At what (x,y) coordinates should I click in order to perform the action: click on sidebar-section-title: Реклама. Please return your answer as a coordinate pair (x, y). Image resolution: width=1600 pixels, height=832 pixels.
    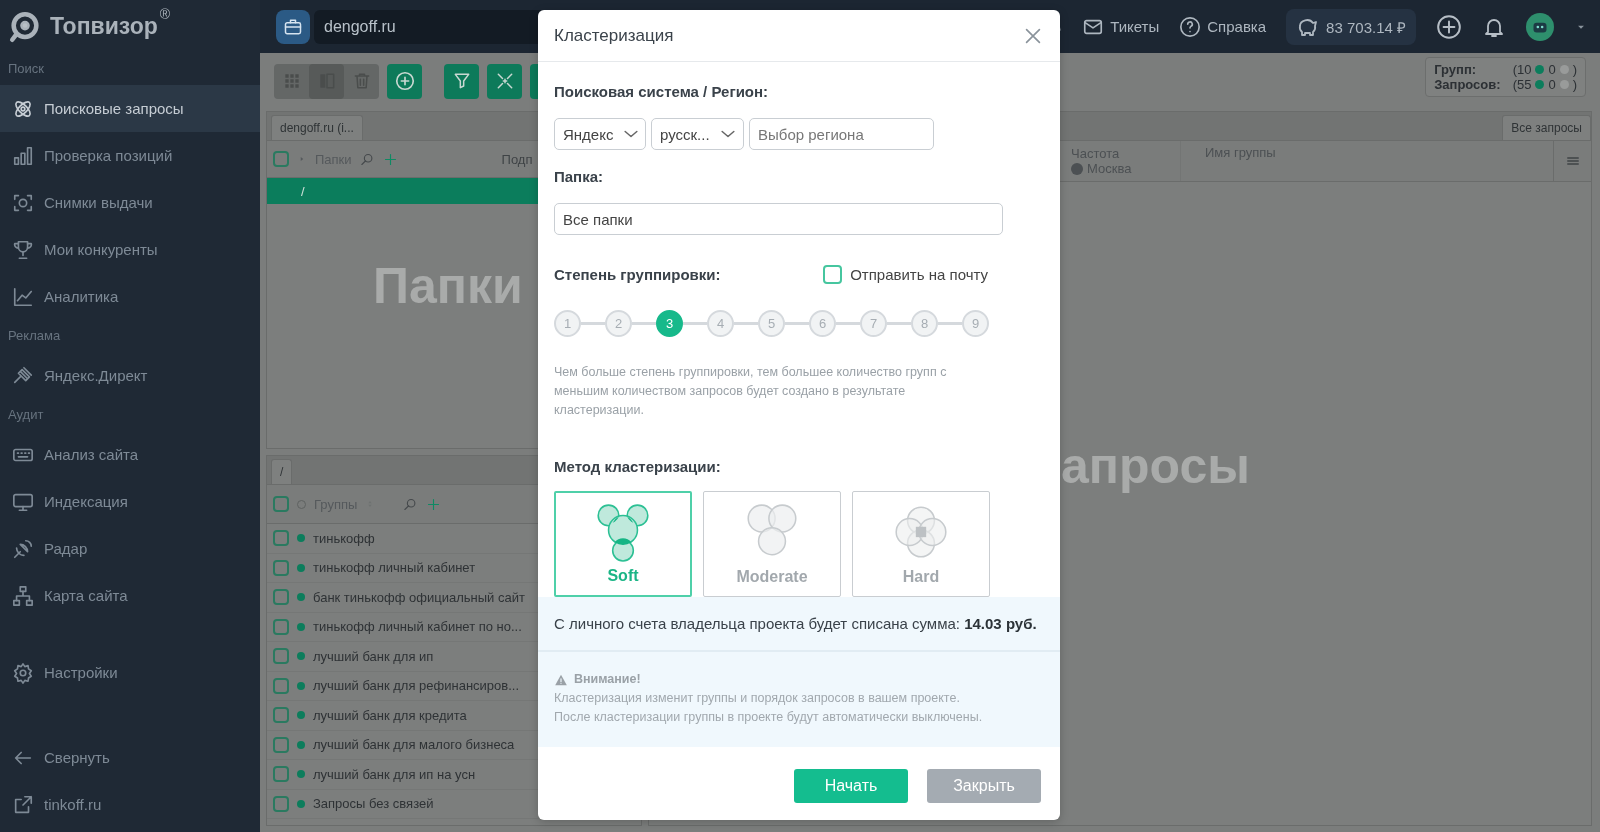
    Looking at the image, I should click on (34, 336).